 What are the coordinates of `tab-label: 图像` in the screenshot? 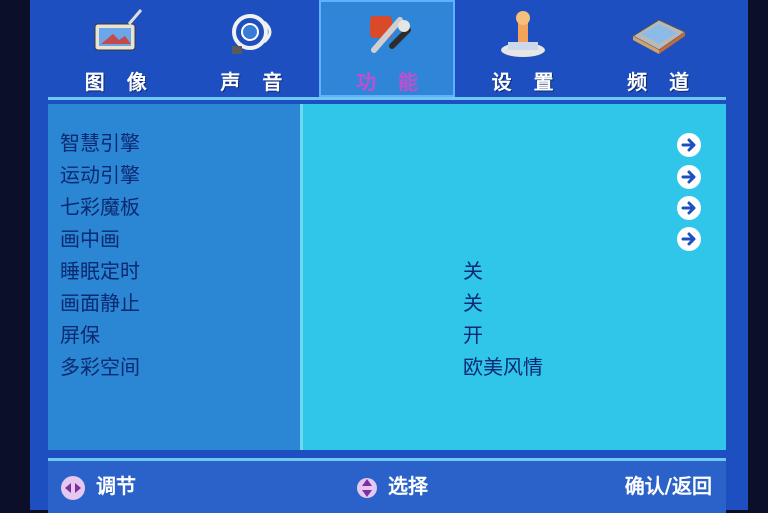 It's located at (126, 82).